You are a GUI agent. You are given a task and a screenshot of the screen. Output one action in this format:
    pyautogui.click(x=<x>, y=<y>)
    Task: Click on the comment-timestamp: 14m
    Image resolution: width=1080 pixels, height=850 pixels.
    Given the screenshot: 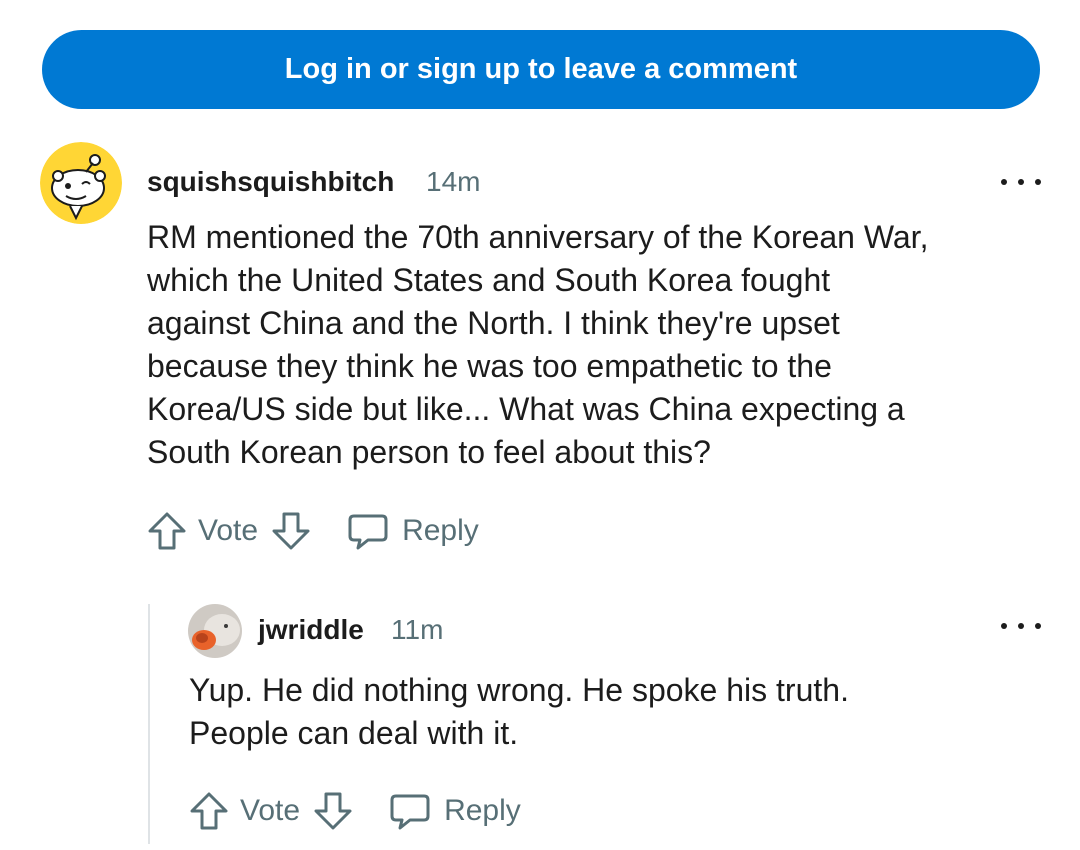 What is the action you would take?
    pyautogui.click(x=453, y=181)
    